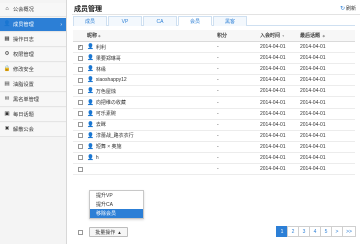 The width and height of the screenshot is (360, 244). What do you see at coordinates (214, 136) in the screenshot?
I see `table-row: 👤 淳蕾战_路衣衣行 - 2014-04-01 2014-04-01` at bounding box center [214, 136].